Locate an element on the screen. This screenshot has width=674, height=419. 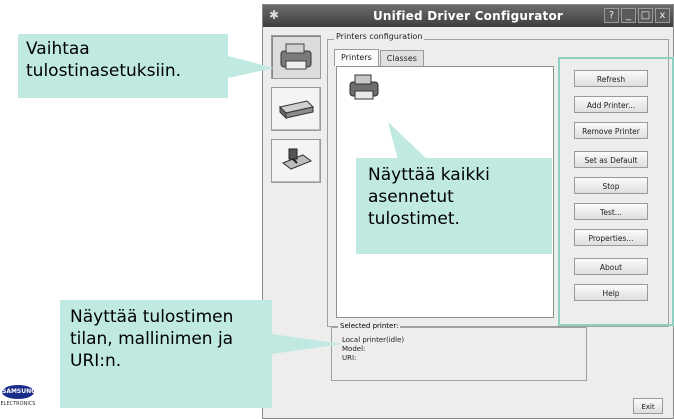
left-nav-panel is located at coordinates (297, 113).